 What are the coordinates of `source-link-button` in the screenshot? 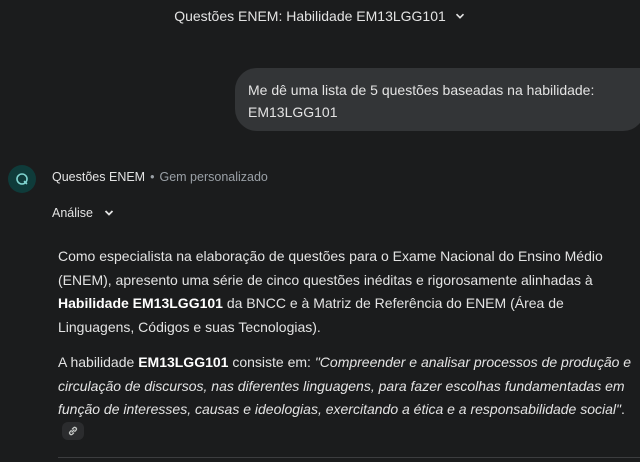 It's located at (73, 431).